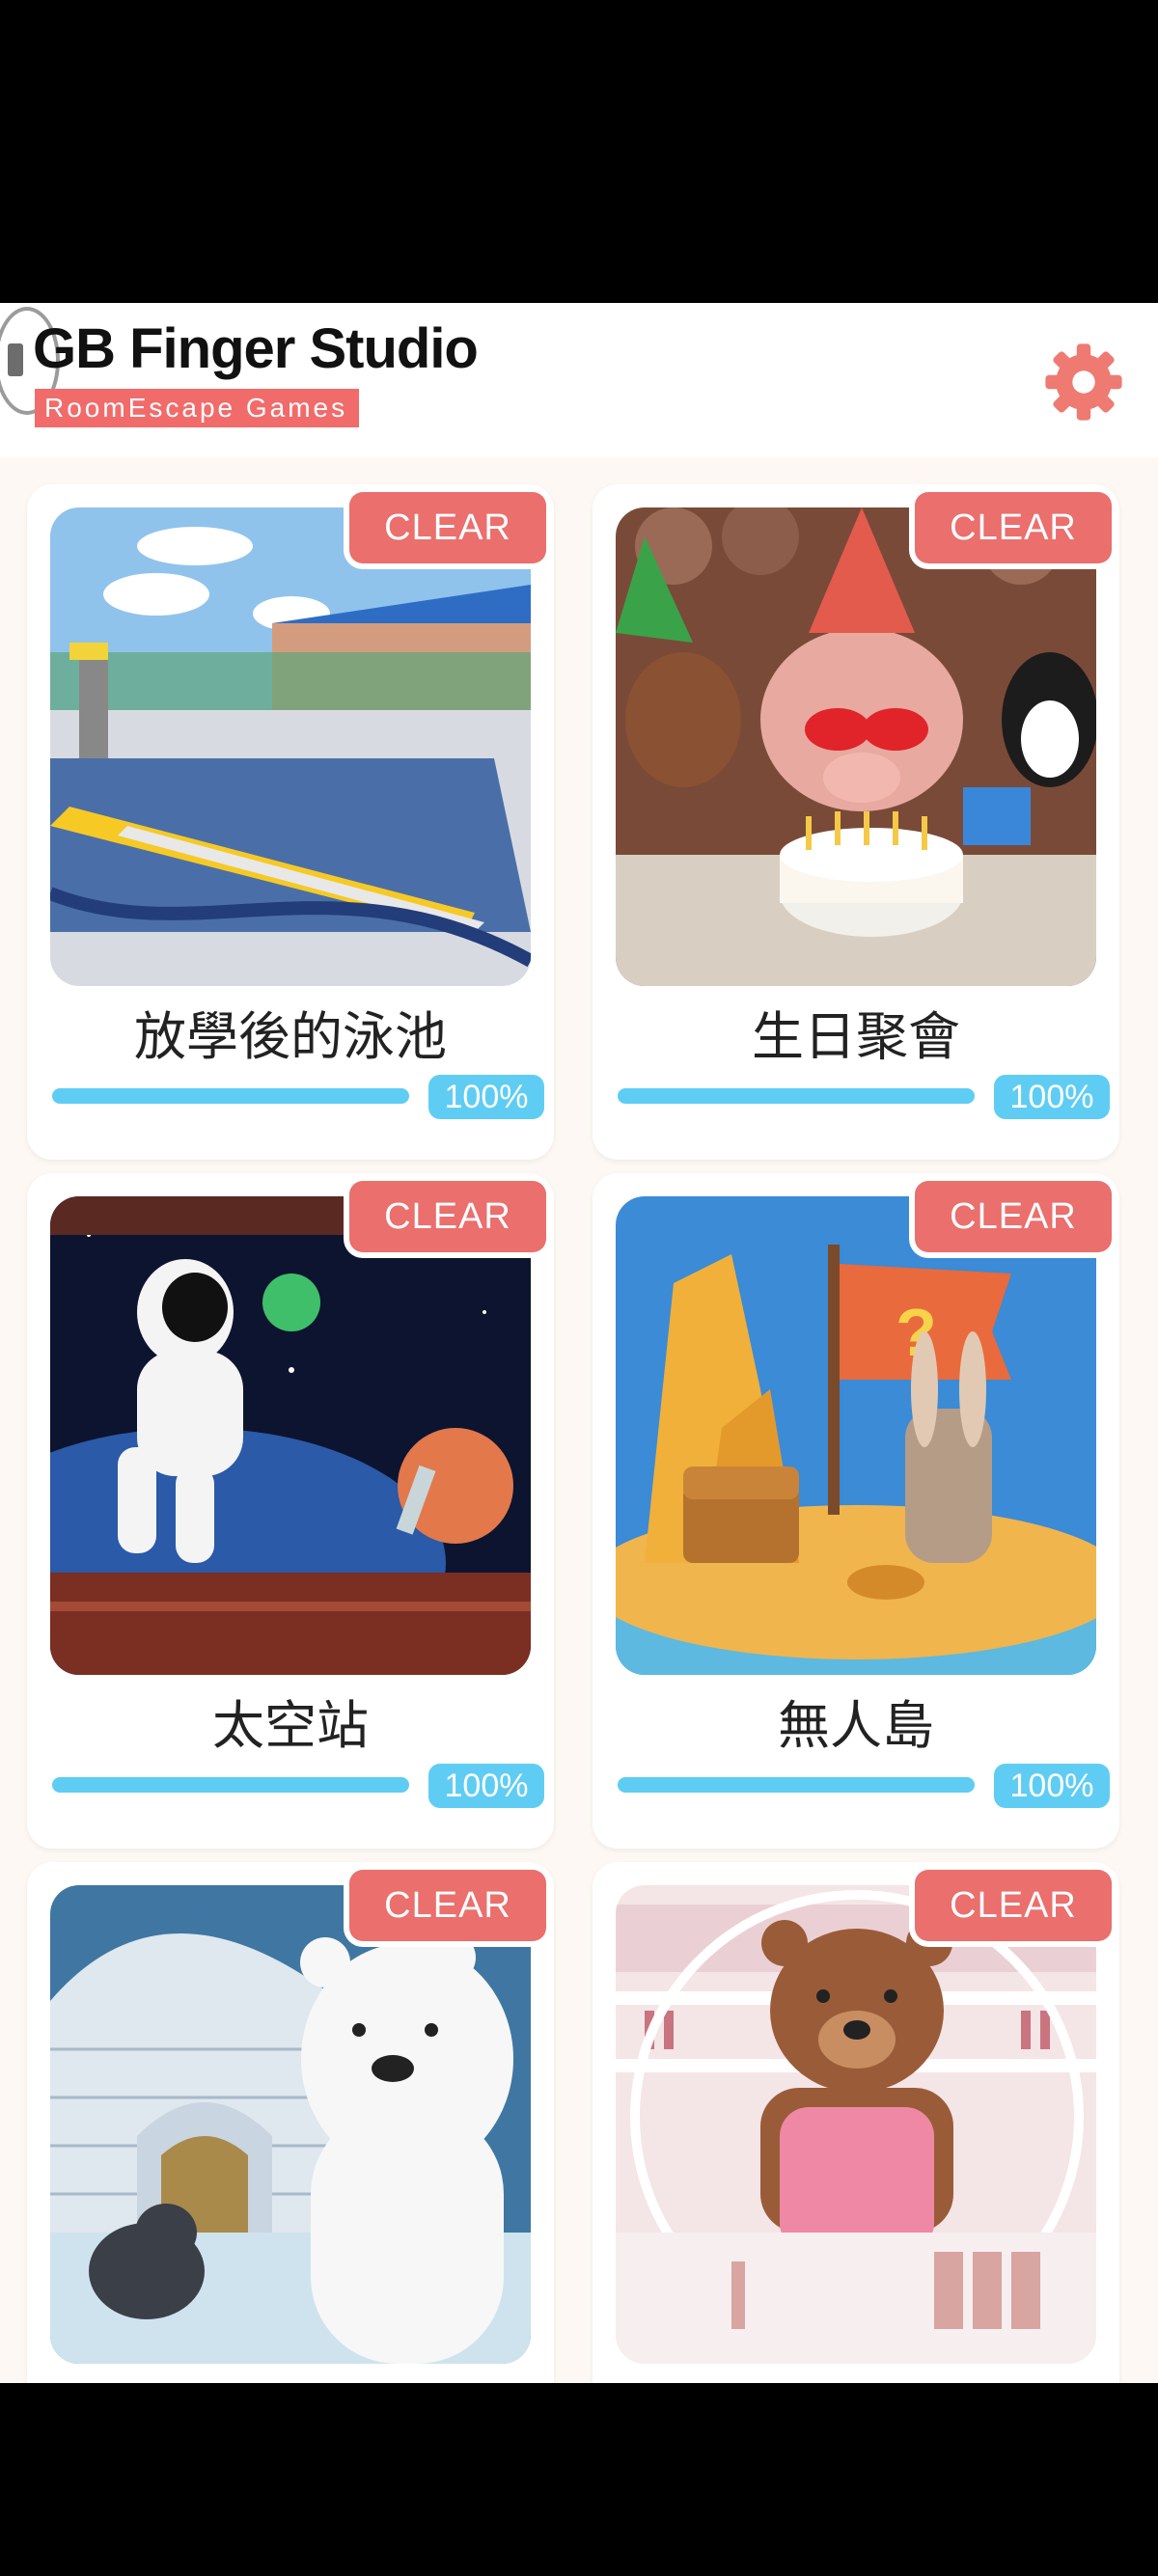  I want to click on settings-button, so click(1083, 382).